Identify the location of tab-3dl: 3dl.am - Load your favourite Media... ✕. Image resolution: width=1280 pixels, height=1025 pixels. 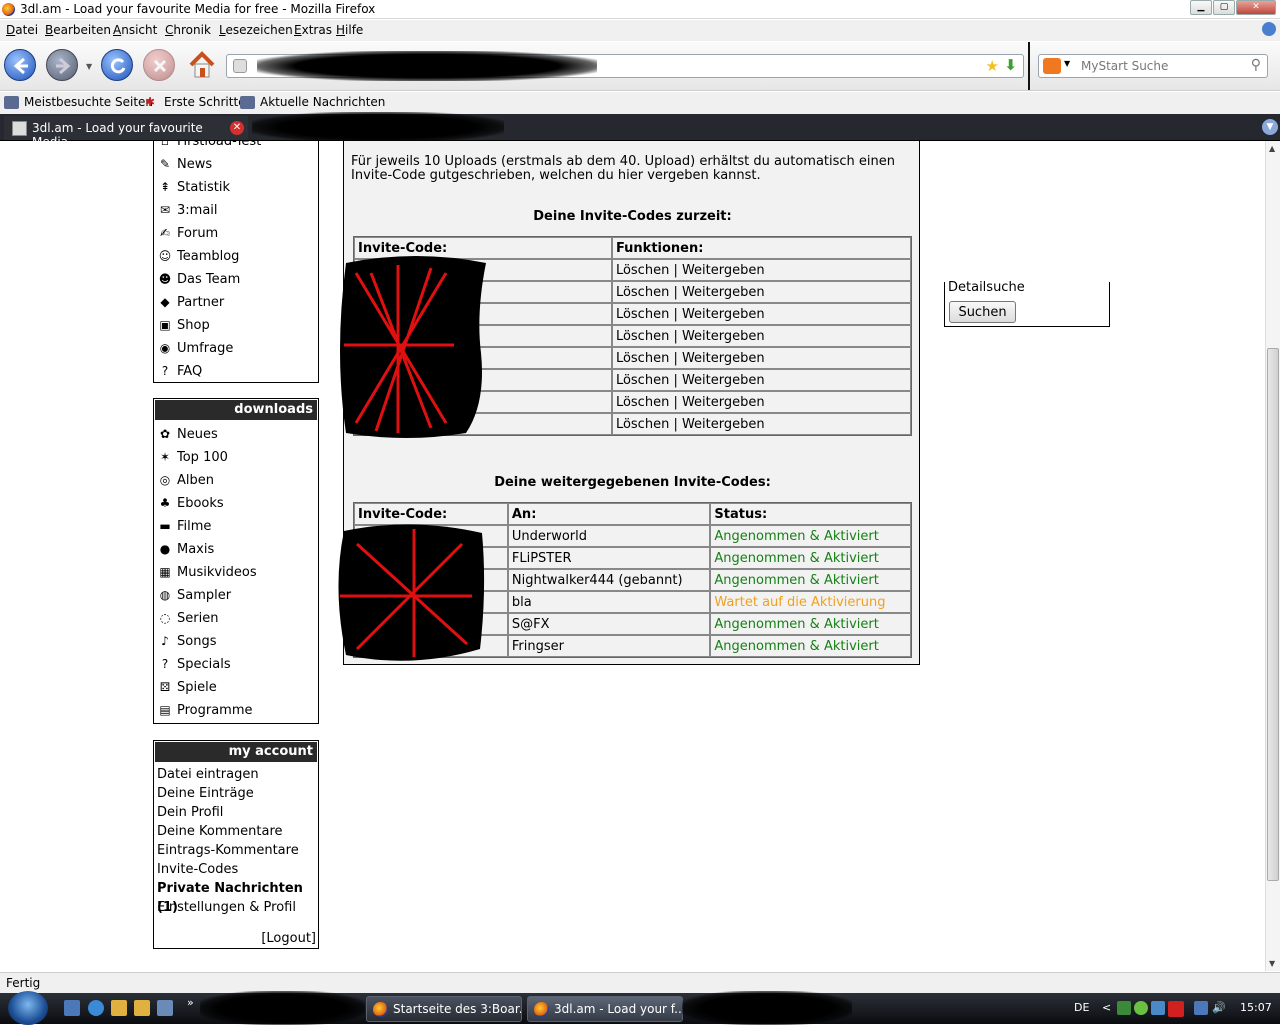
(126, 132).